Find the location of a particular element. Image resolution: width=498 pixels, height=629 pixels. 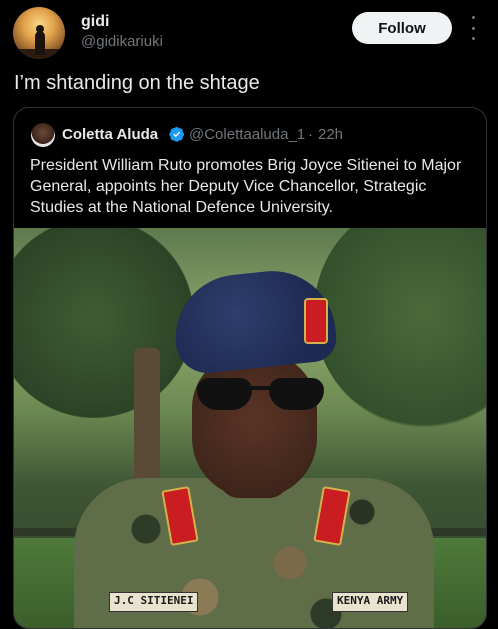

more-icon is located at coordinates (473, 28).